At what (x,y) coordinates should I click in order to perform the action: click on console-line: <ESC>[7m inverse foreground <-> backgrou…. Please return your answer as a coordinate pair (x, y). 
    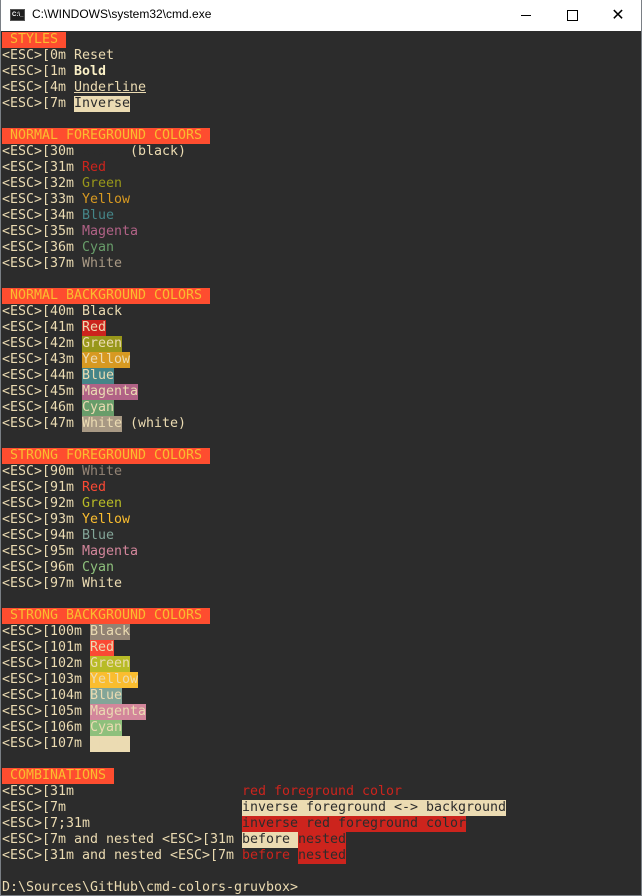
    Looking at the image, I should click on (254, 808).